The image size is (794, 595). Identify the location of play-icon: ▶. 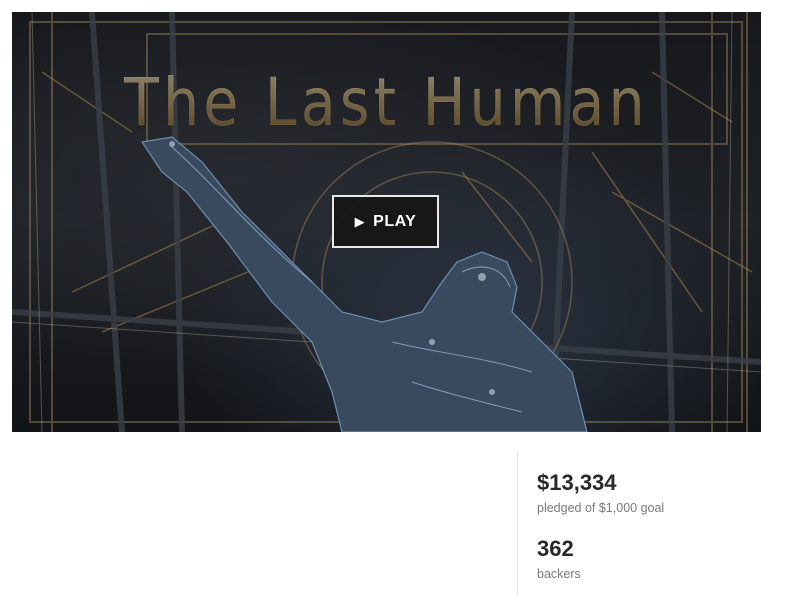
(360, 221).